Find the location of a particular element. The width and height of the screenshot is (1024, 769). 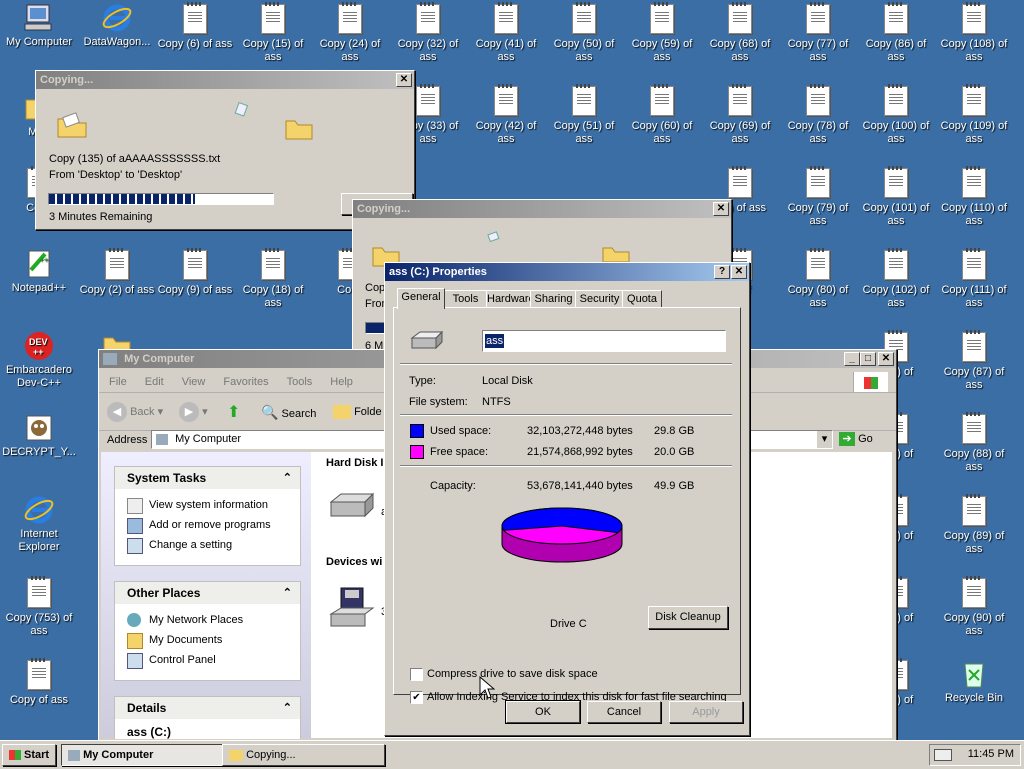

menu-item-favorites: Favorites is located at coordinates (245, 382).